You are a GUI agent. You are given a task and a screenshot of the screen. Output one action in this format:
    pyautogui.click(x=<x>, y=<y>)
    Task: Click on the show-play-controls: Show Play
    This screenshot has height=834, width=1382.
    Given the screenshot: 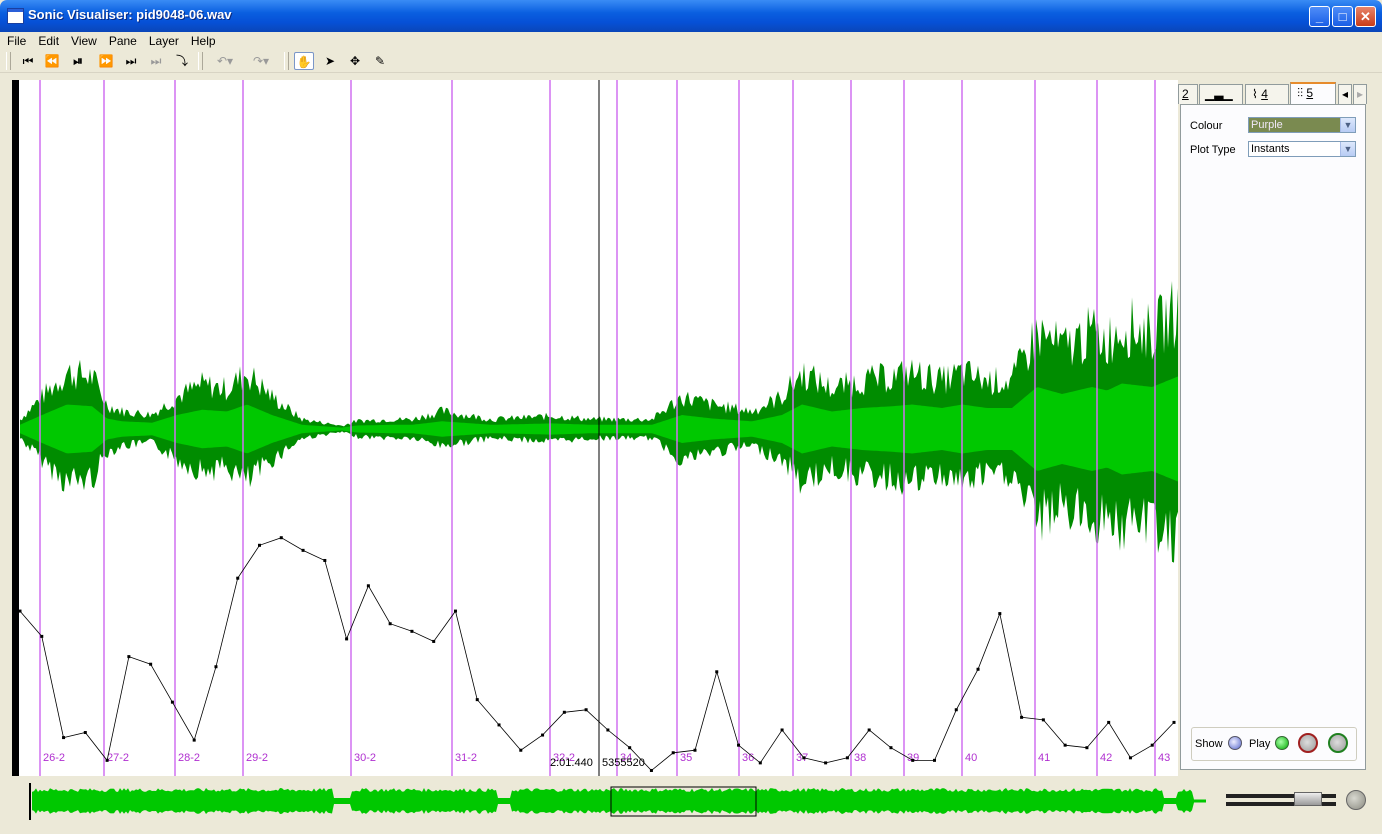 What is the action you would take?
    pyautogui.click(x=1274, y=744)
    